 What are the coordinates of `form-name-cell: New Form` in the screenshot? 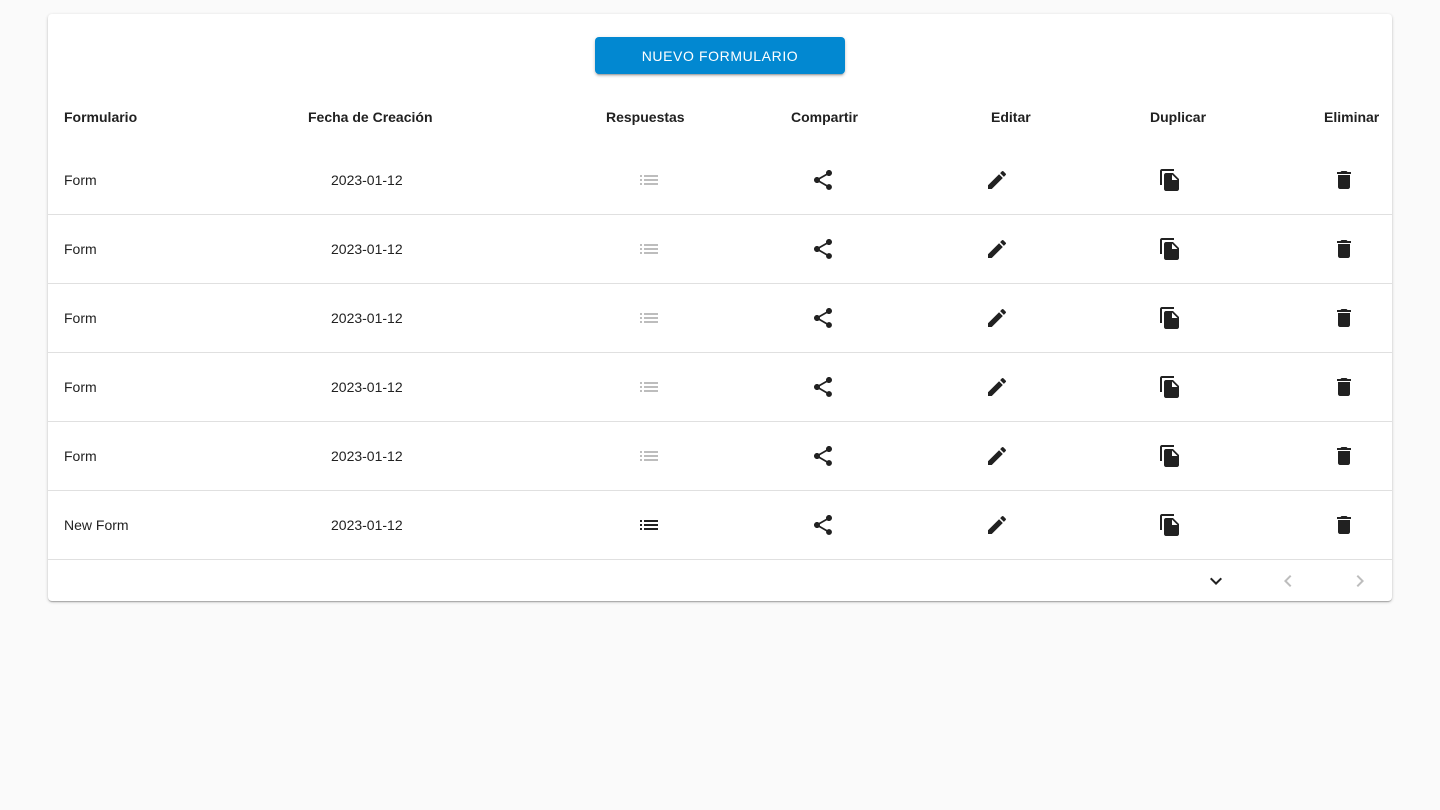 It's located at (96, 525).